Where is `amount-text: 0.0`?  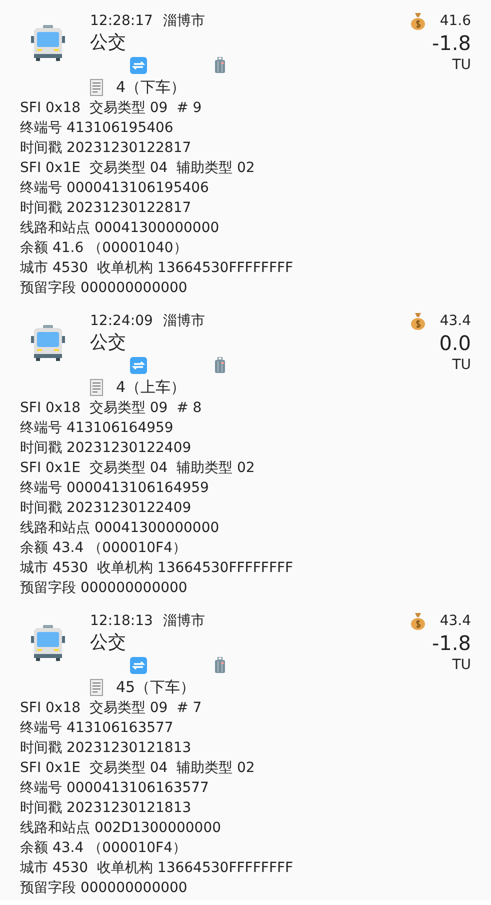
amount-text: 0.0 is located at coordinates (455, 343).